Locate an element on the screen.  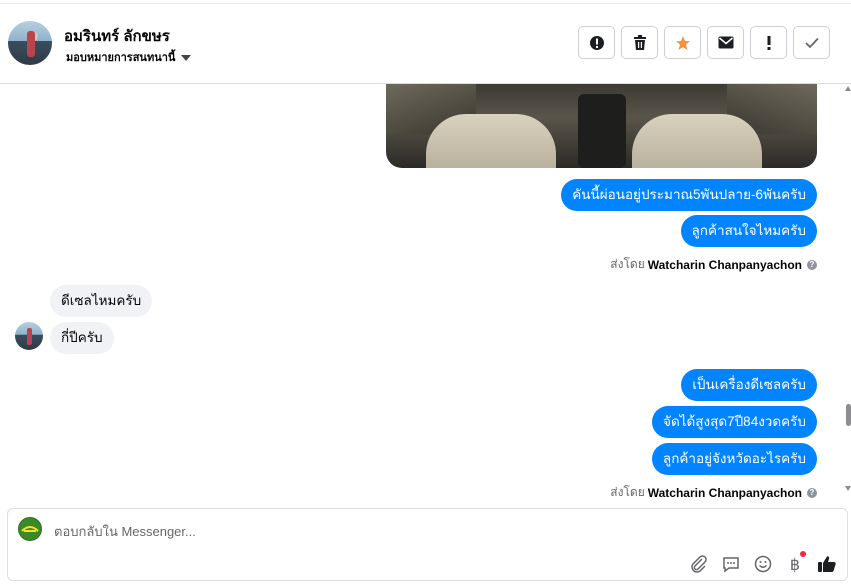
reply-composer: ฿ is located at coordinates (427, 544).